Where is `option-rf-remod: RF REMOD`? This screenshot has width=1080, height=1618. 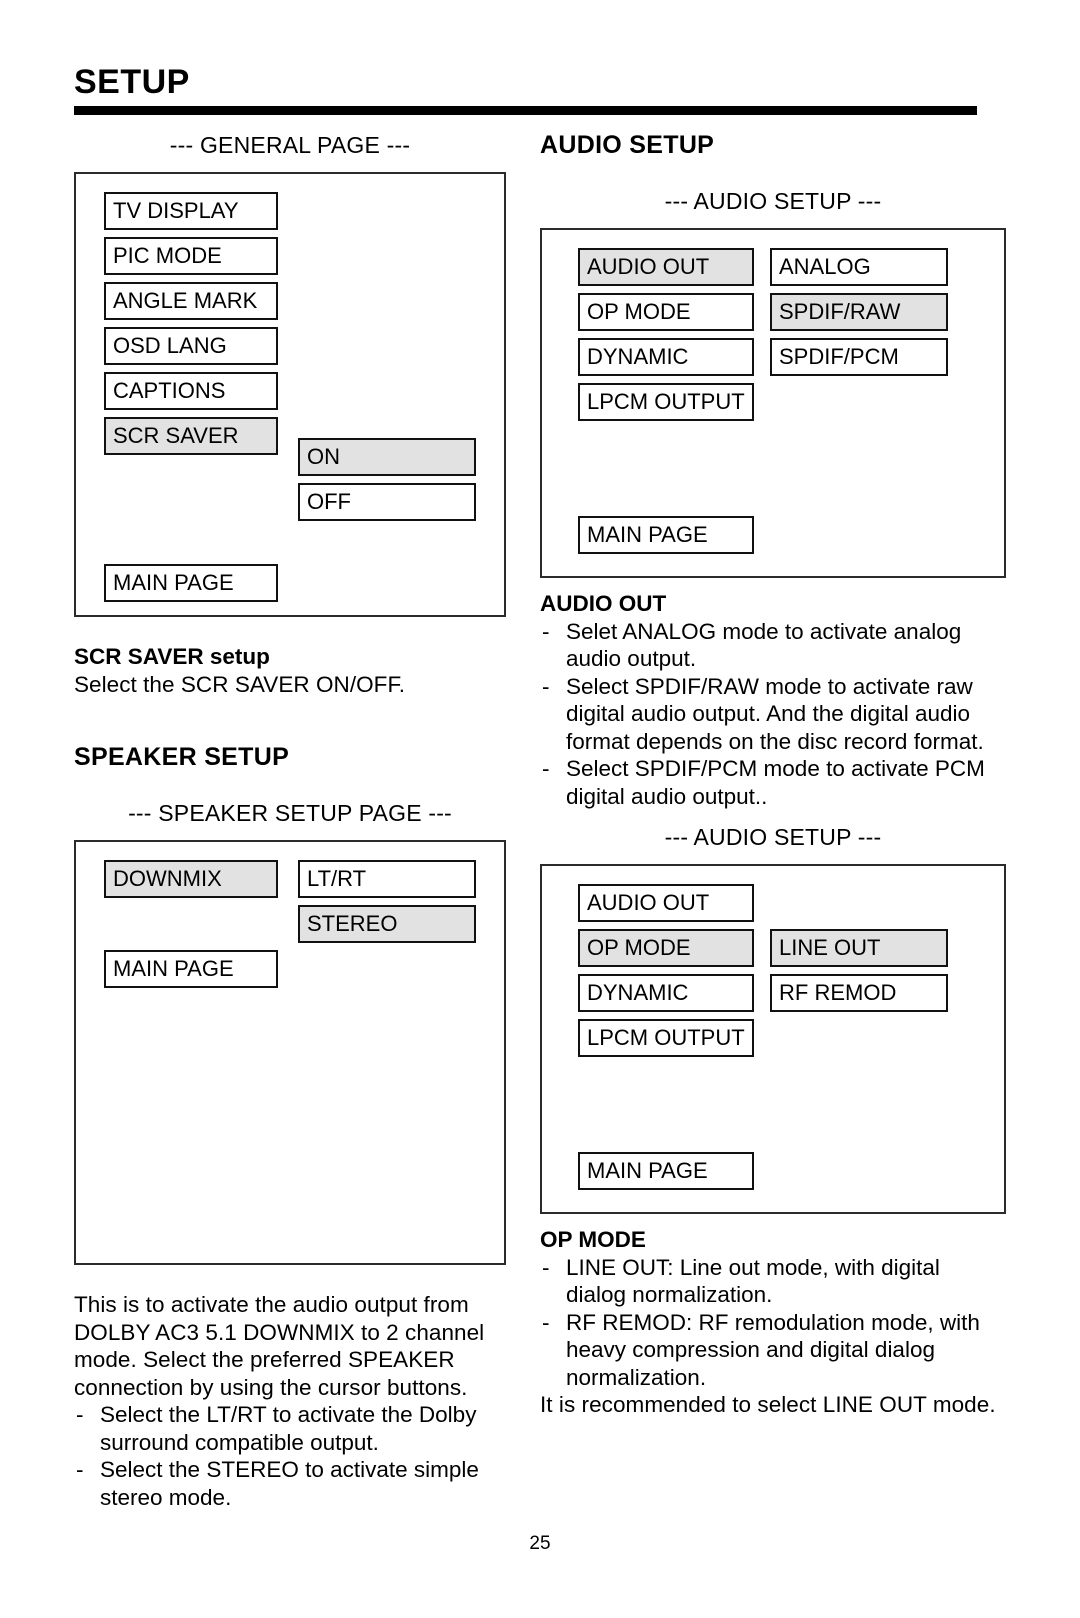
option-rf-remod: RF REMOD is located at coordinates (859, 993).